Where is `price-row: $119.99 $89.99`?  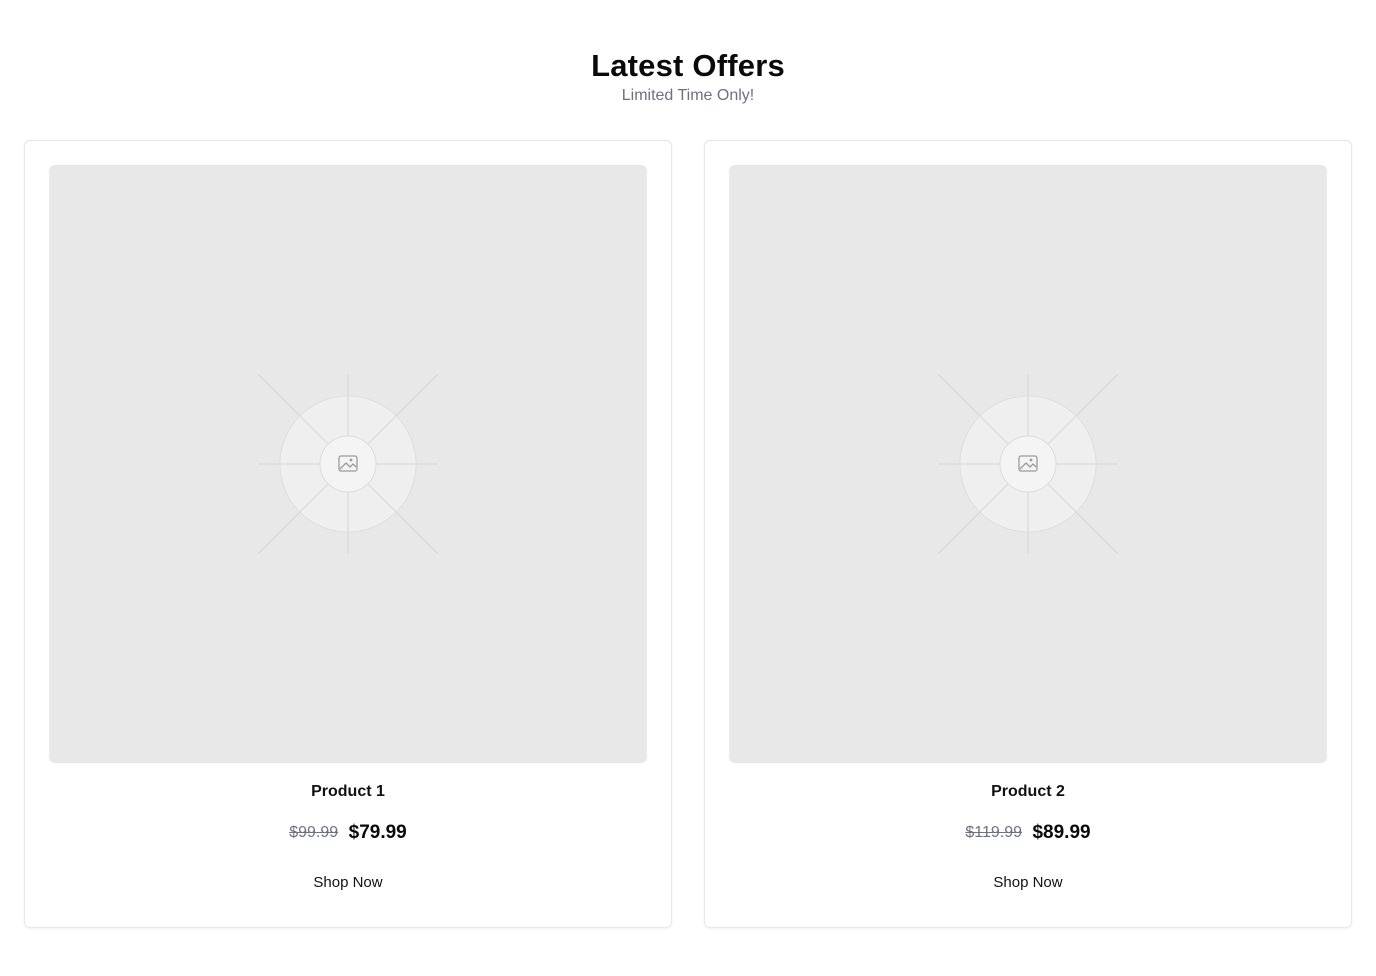 price-row: $119.99 $89.99 is located at coordinates (1028, 833).